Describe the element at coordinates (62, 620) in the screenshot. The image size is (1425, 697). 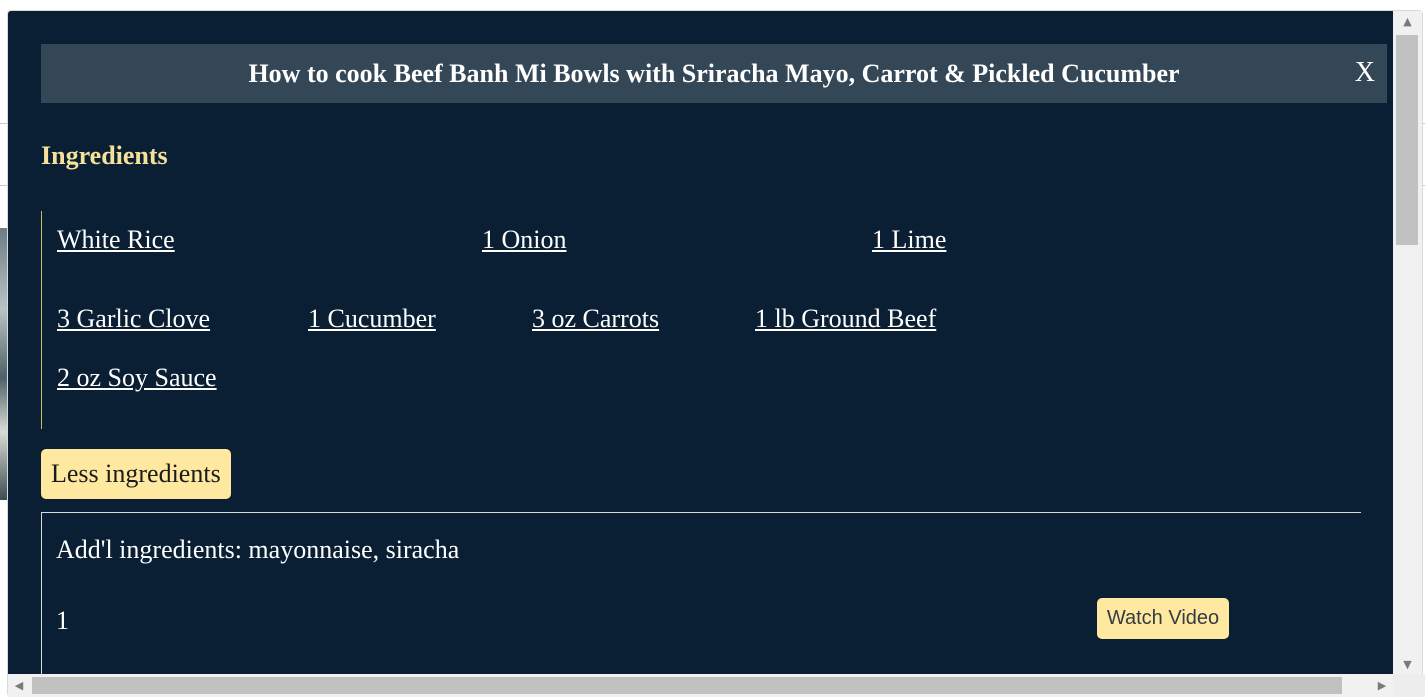
I see `step-number: 1` at that location.